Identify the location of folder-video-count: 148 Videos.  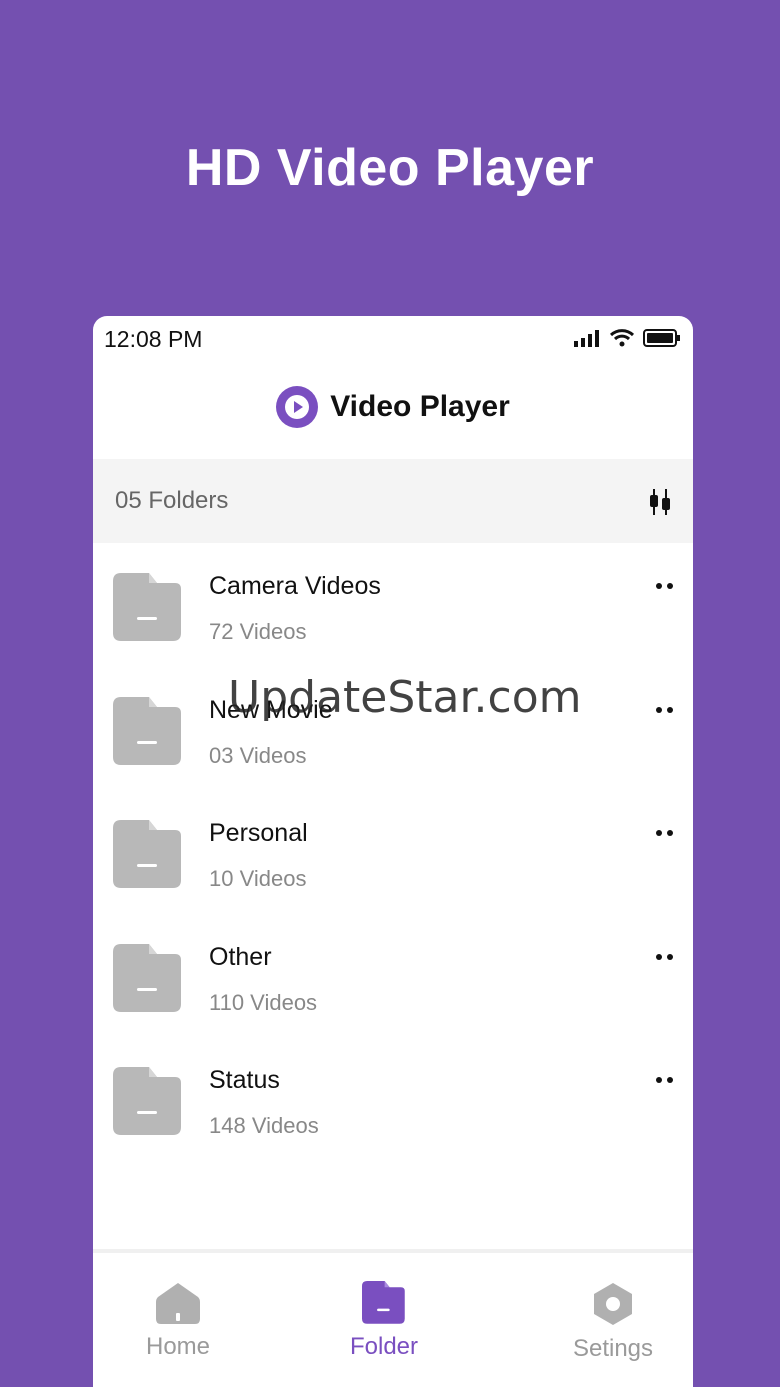
(264, 1125).